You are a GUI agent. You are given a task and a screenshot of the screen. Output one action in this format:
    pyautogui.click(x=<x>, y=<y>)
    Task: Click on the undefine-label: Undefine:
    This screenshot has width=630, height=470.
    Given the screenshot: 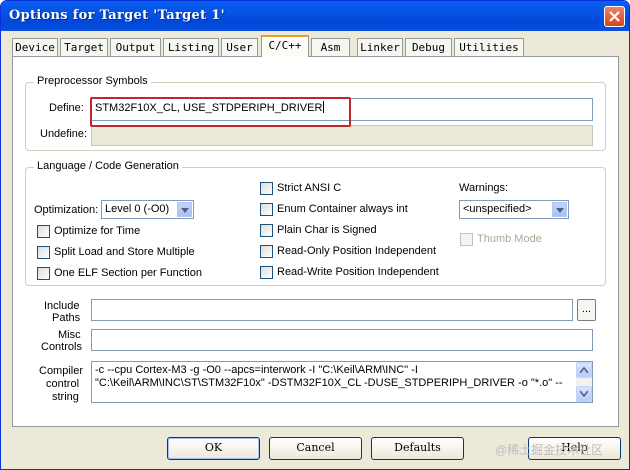 What is the action you would take?
    pyautogui.click(x=64, y=134)
    